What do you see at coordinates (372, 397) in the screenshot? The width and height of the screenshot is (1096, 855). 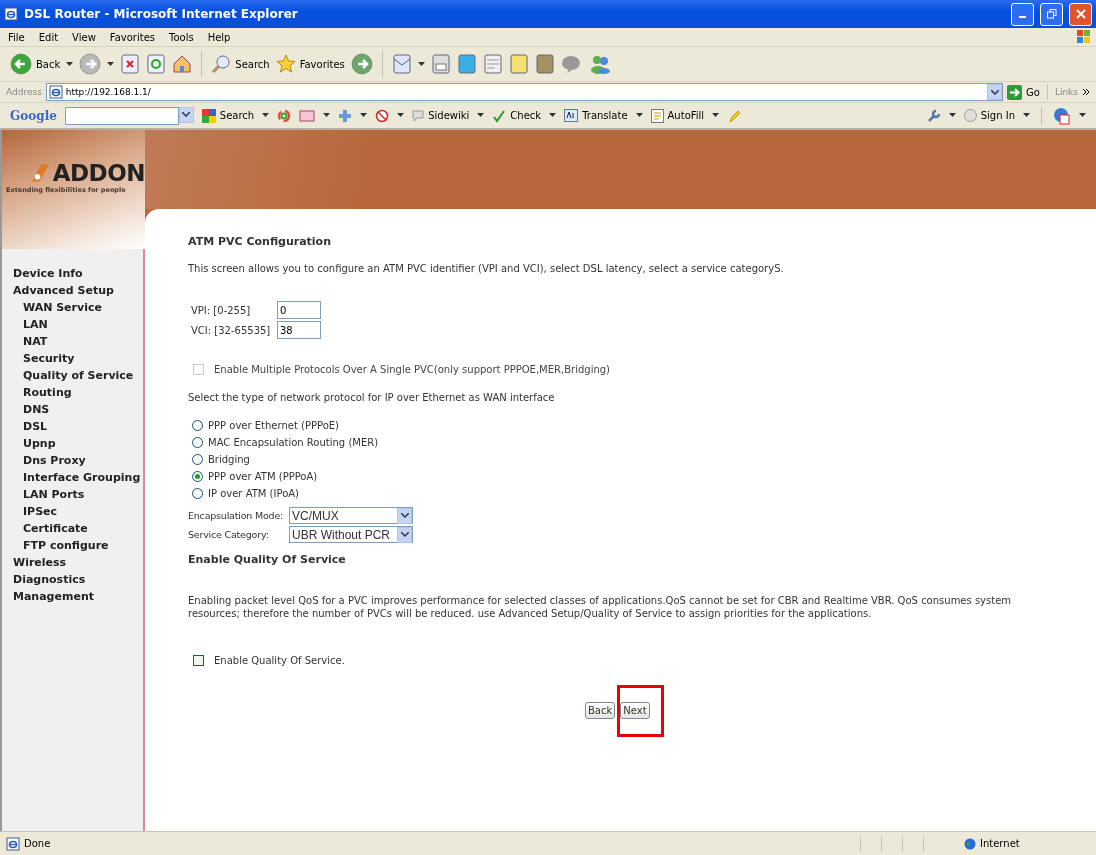 I see `protocol-prompt: Select the type of network protocol for IP over Ethernet as WAN interface` at bounding box center [372, 397].